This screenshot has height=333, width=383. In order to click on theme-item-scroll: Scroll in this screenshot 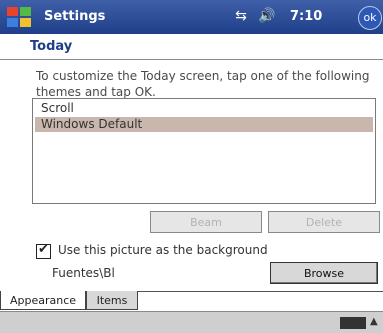, I will do `click(204, 108)`.